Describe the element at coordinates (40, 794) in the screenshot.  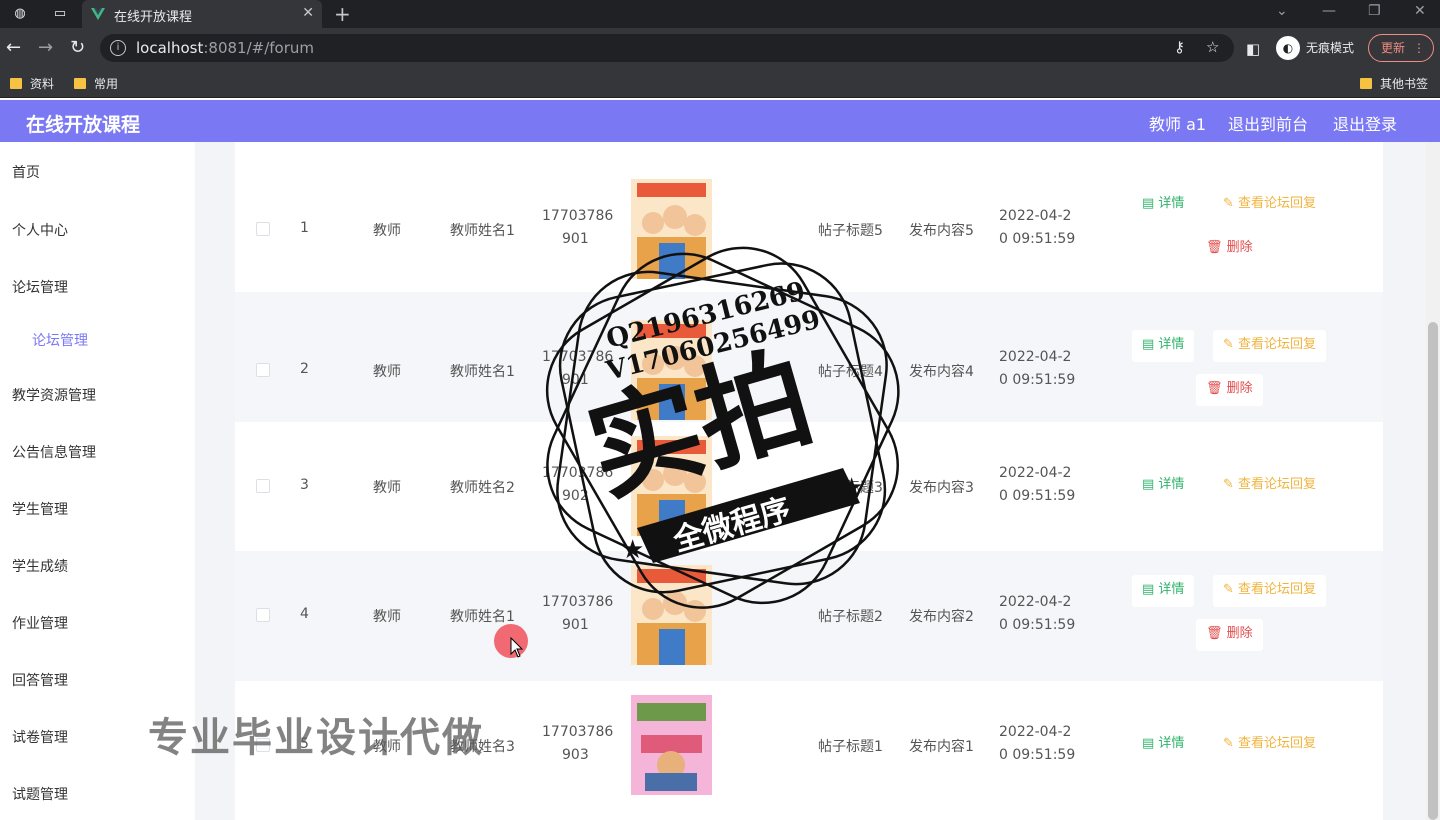
I see `sidebar-item-questions: 试题管理` at that location.